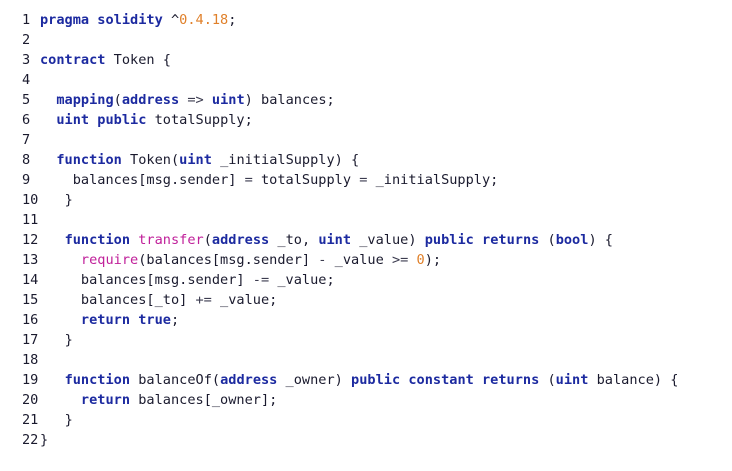 The image size is (732, 471). What do you see at coordinates (30, 420) in the screenshot?
I see `line-number: 21` at bounding box center [30, 420].